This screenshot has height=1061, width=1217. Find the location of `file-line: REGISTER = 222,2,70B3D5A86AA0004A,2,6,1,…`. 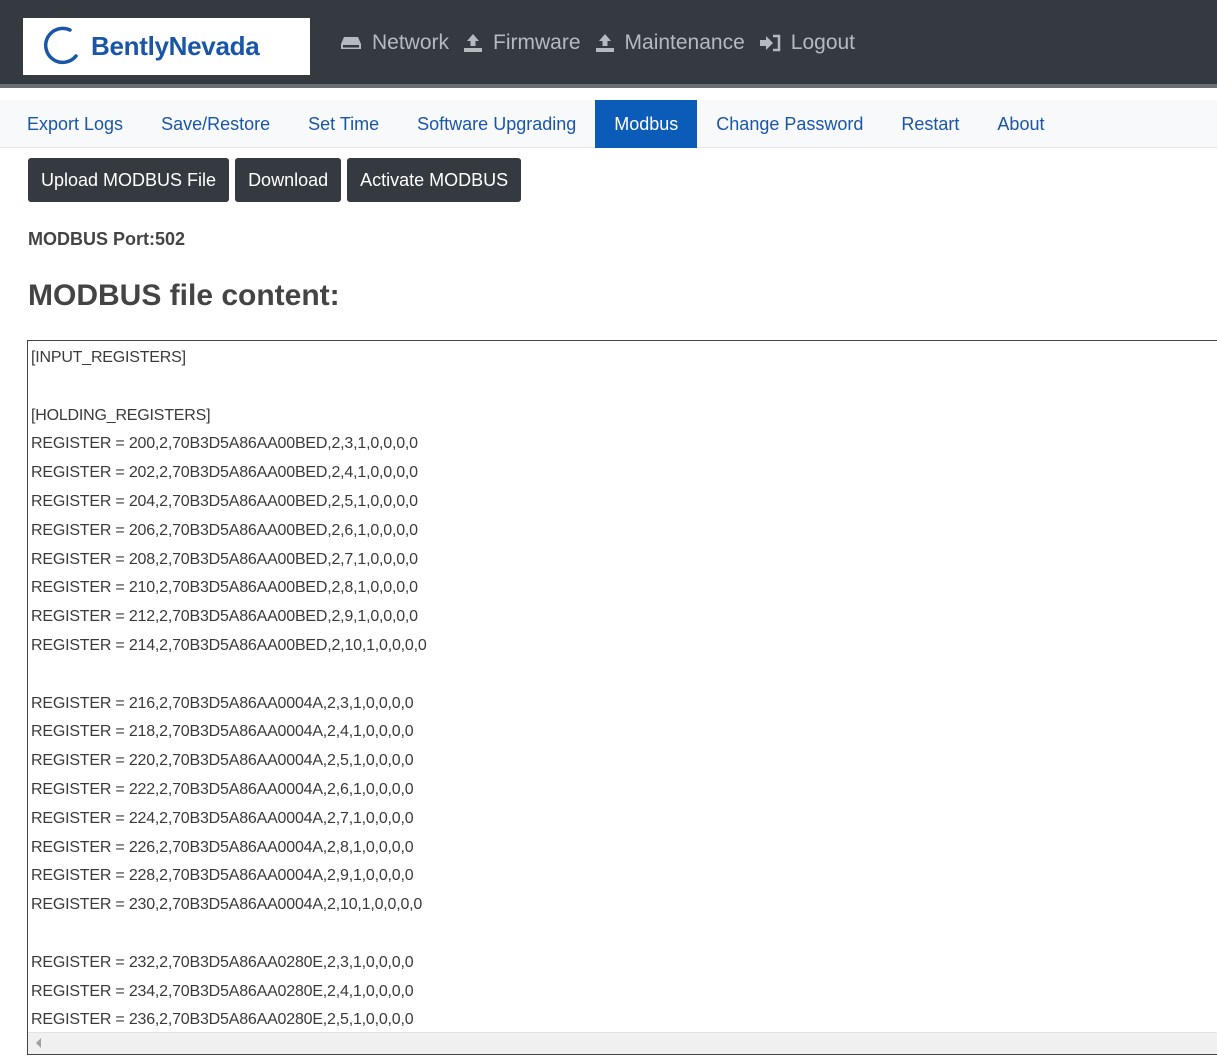

file-line: REGISTER = 222,2,70B3D5A86AA0004A,2,6,1,… is located at coordinates (222, 789).